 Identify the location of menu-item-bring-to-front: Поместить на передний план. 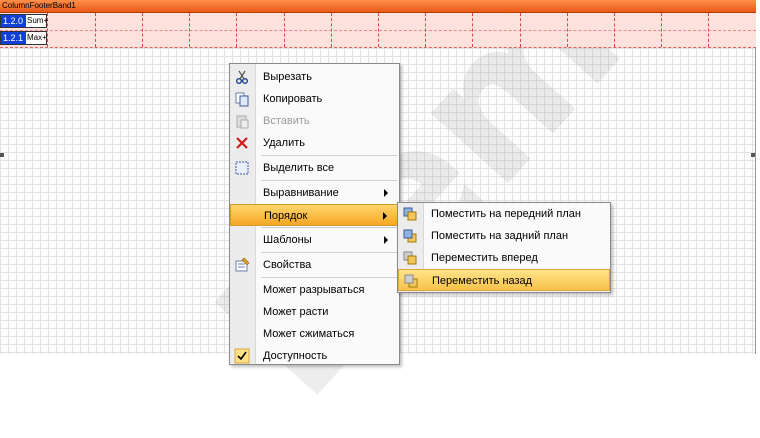
(504, 214).